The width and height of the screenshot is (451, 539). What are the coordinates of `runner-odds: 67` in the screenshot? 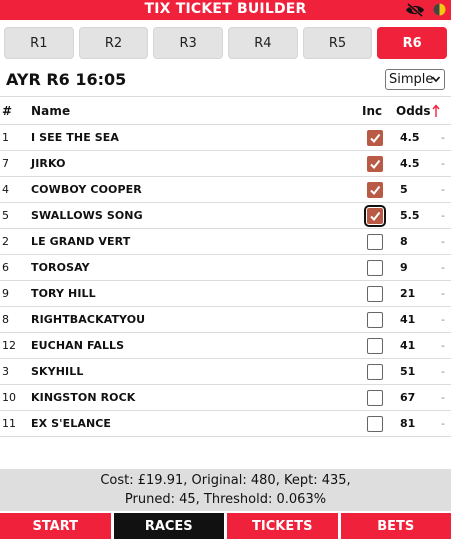 It's located at (408, 397).